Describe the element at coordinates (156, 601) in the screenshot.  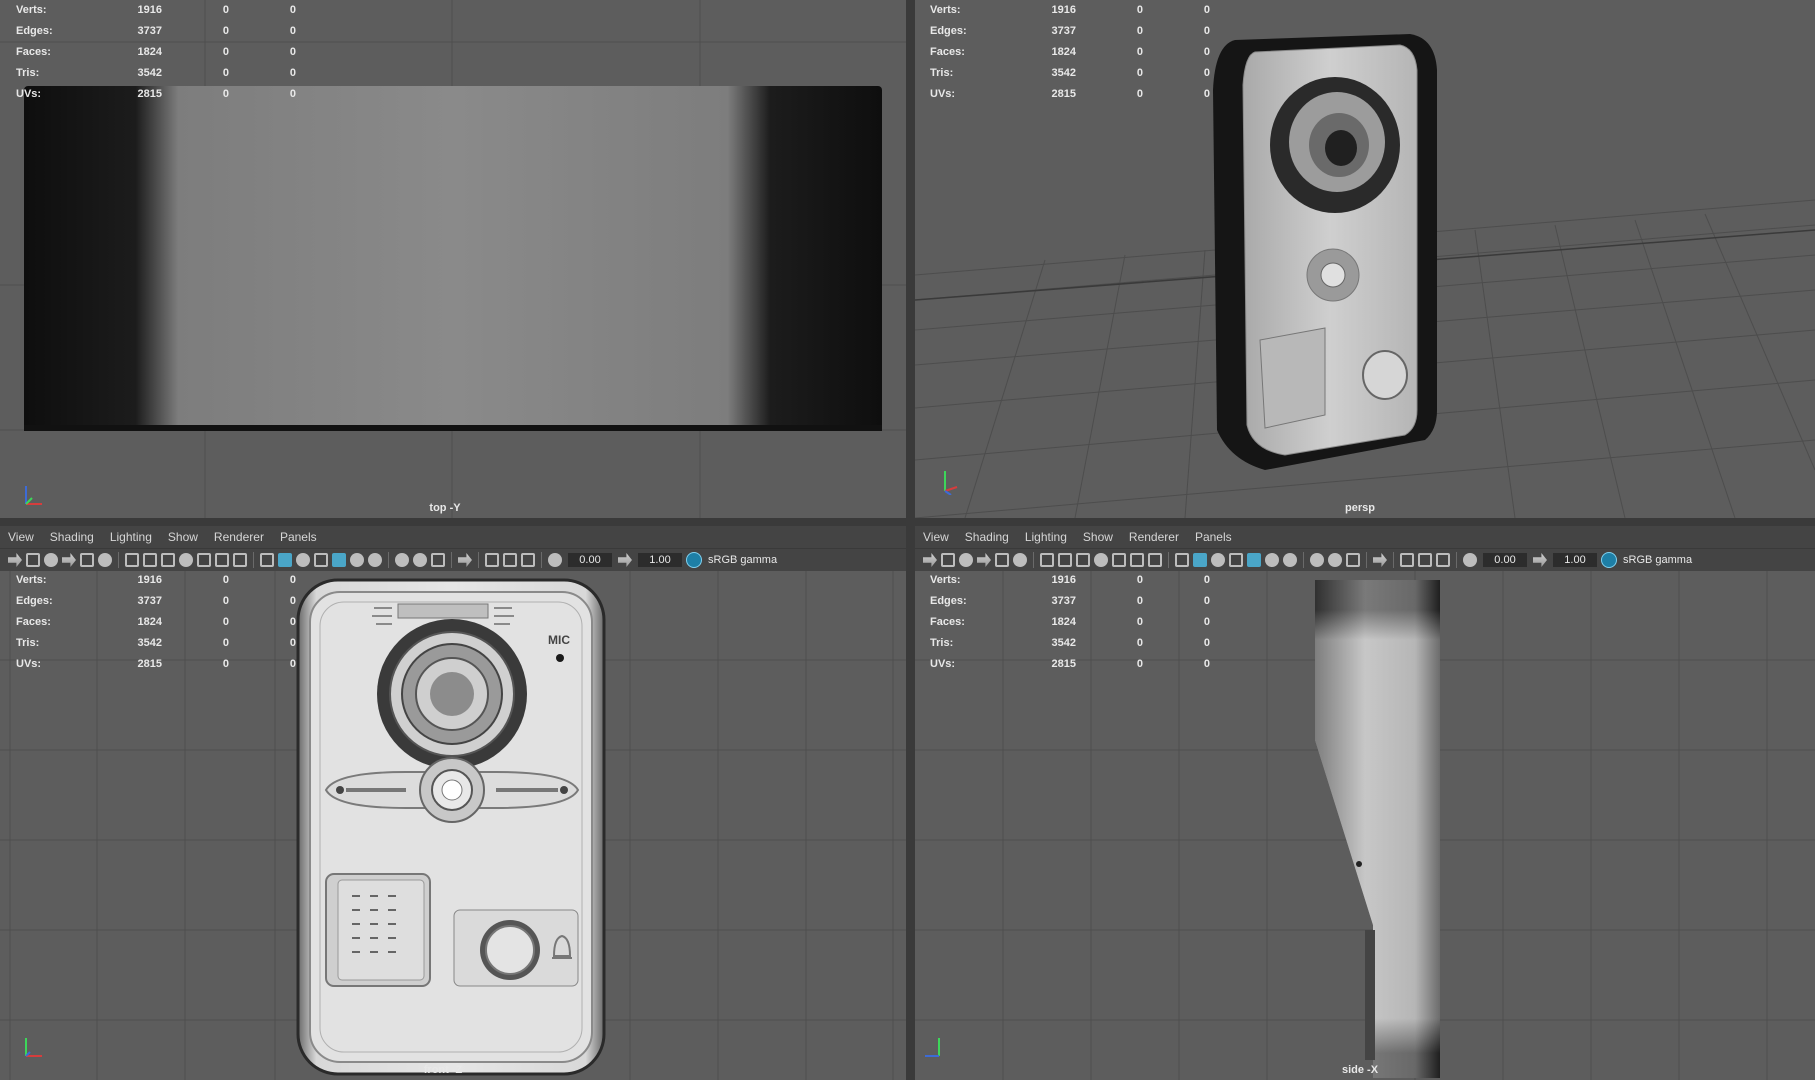
I see `stats-row: Edges: 3737 0 0` at that location.